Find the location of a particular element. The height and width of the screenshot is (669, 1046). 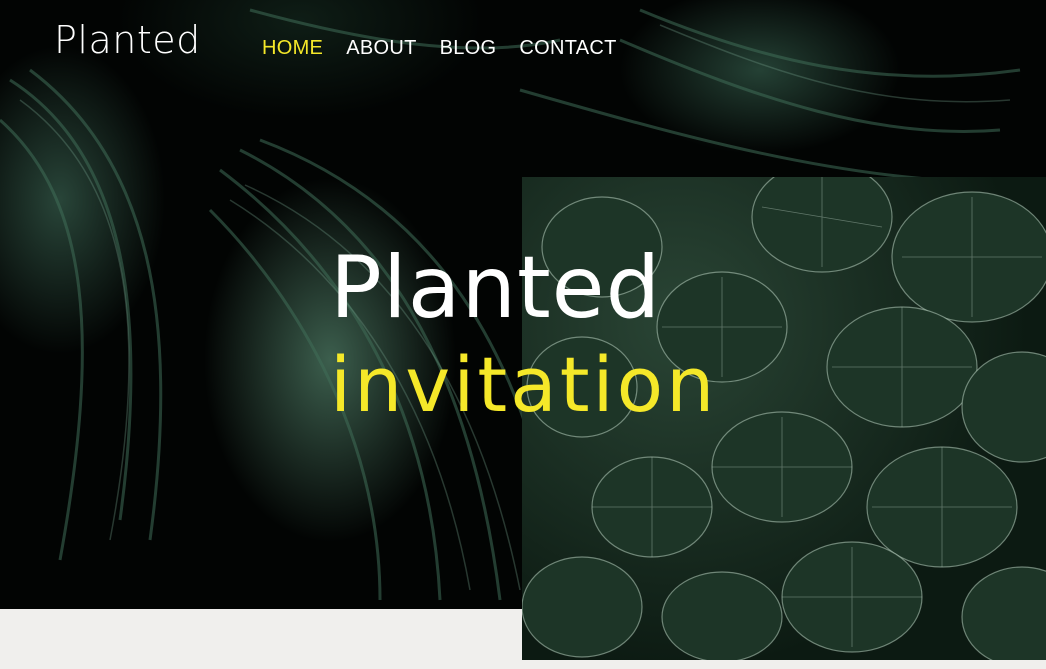

hero-title-line2: invitation is located at coordinates (524, 384).